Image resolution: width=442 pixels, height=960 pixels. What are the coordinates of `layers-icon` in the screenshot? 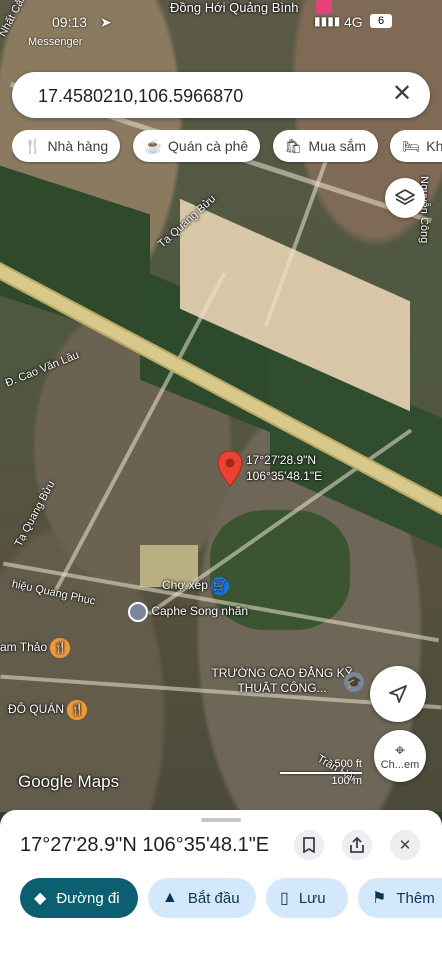 It's located at (405, 197).